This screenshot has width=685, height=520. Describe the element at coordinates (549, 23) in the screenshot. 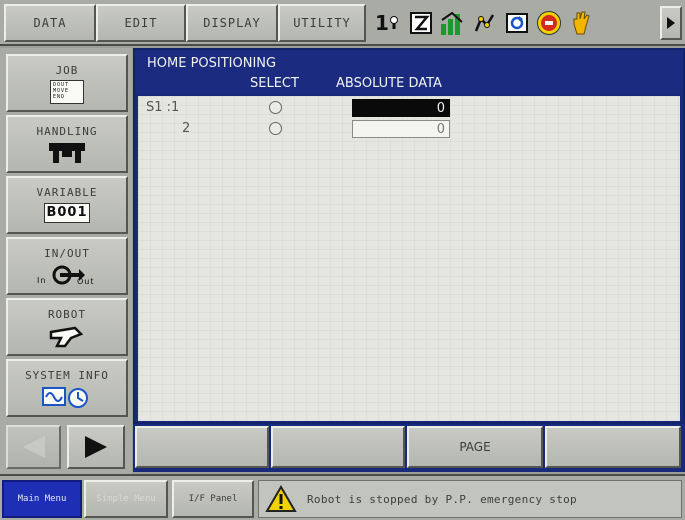

I see `emergency-stop-icon` at that location.